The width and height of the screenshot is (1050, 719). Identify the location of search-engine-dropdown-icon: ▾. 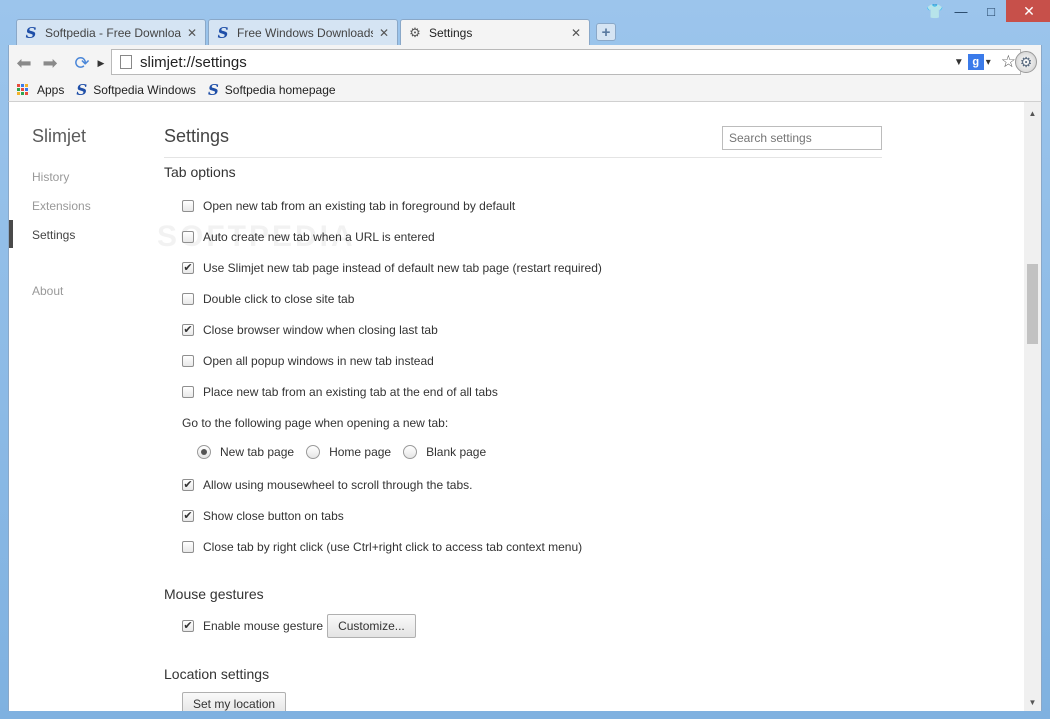
(988, 62).